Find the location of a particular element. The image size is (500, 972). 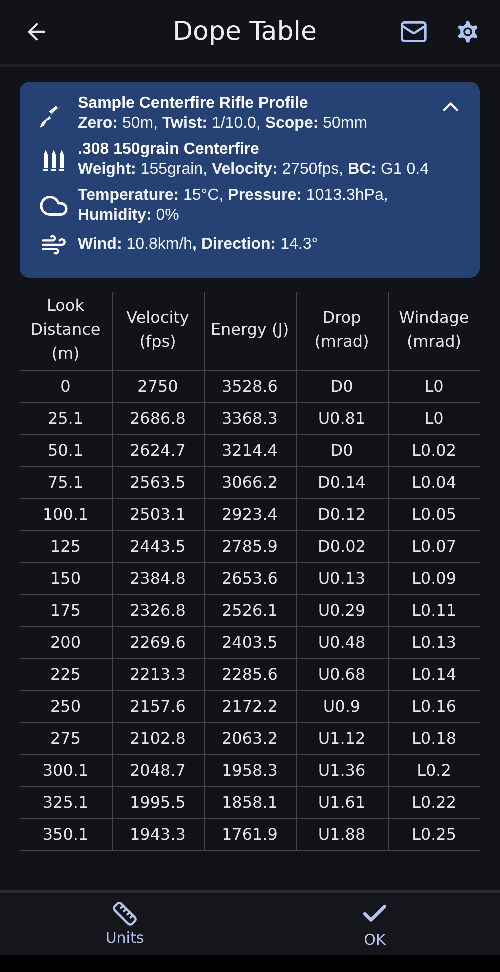

table-cell: 2526.1 is located at coordinates (250, 610).